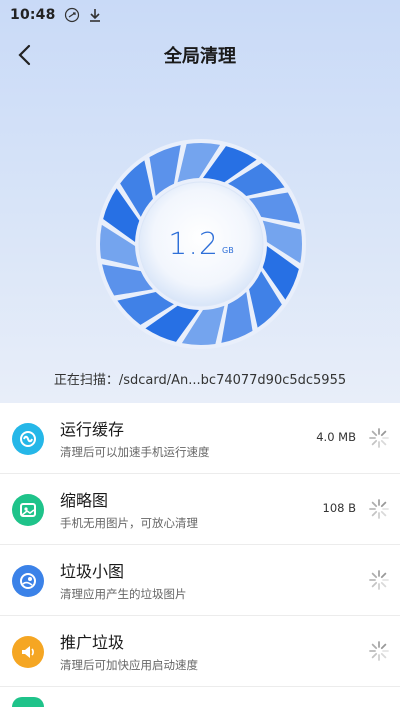 The width and height of the screenshot is (400, 711). What do you see at coordinates (200, 380) in the screenshot?
I see `scan-status-text: 正在扫描：/sdcard/An...bc74077d90c5dc5955` at bounding box center [200, 380].